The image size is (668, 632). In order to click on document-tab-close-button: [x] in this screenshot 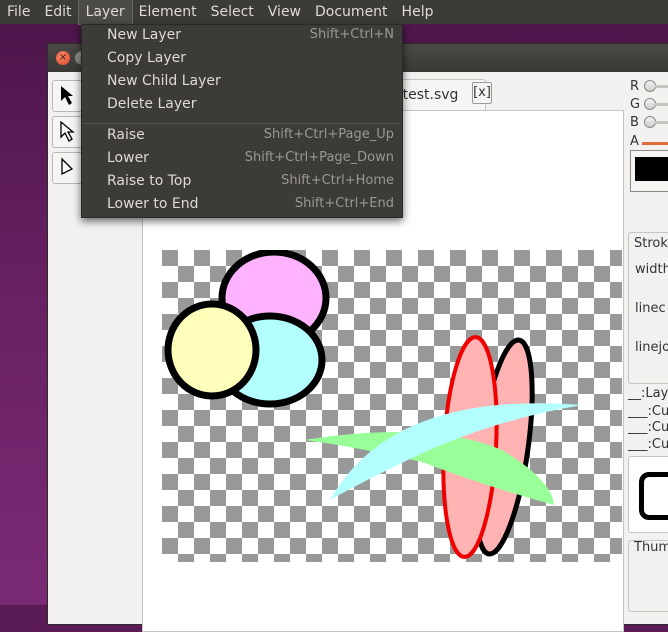, I will do `click(482, 93)`.